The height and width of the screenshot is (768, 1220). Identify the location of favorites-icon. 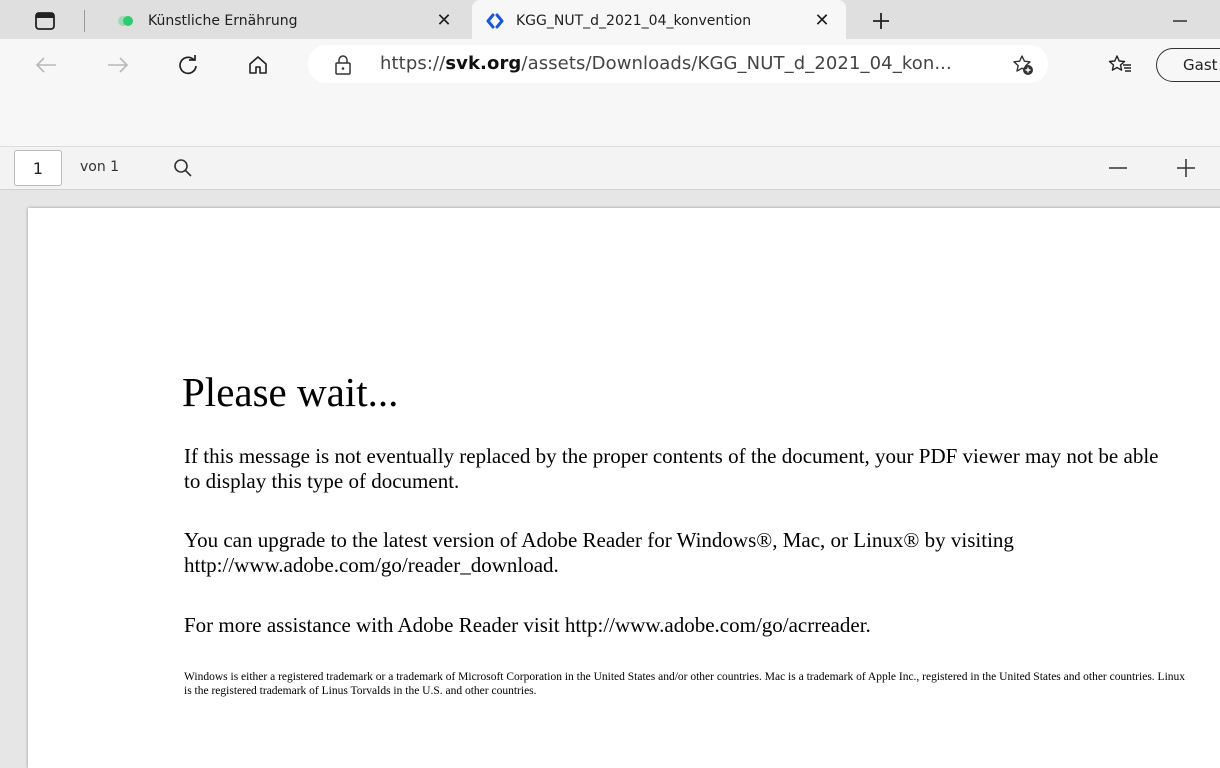
(1119, 63).